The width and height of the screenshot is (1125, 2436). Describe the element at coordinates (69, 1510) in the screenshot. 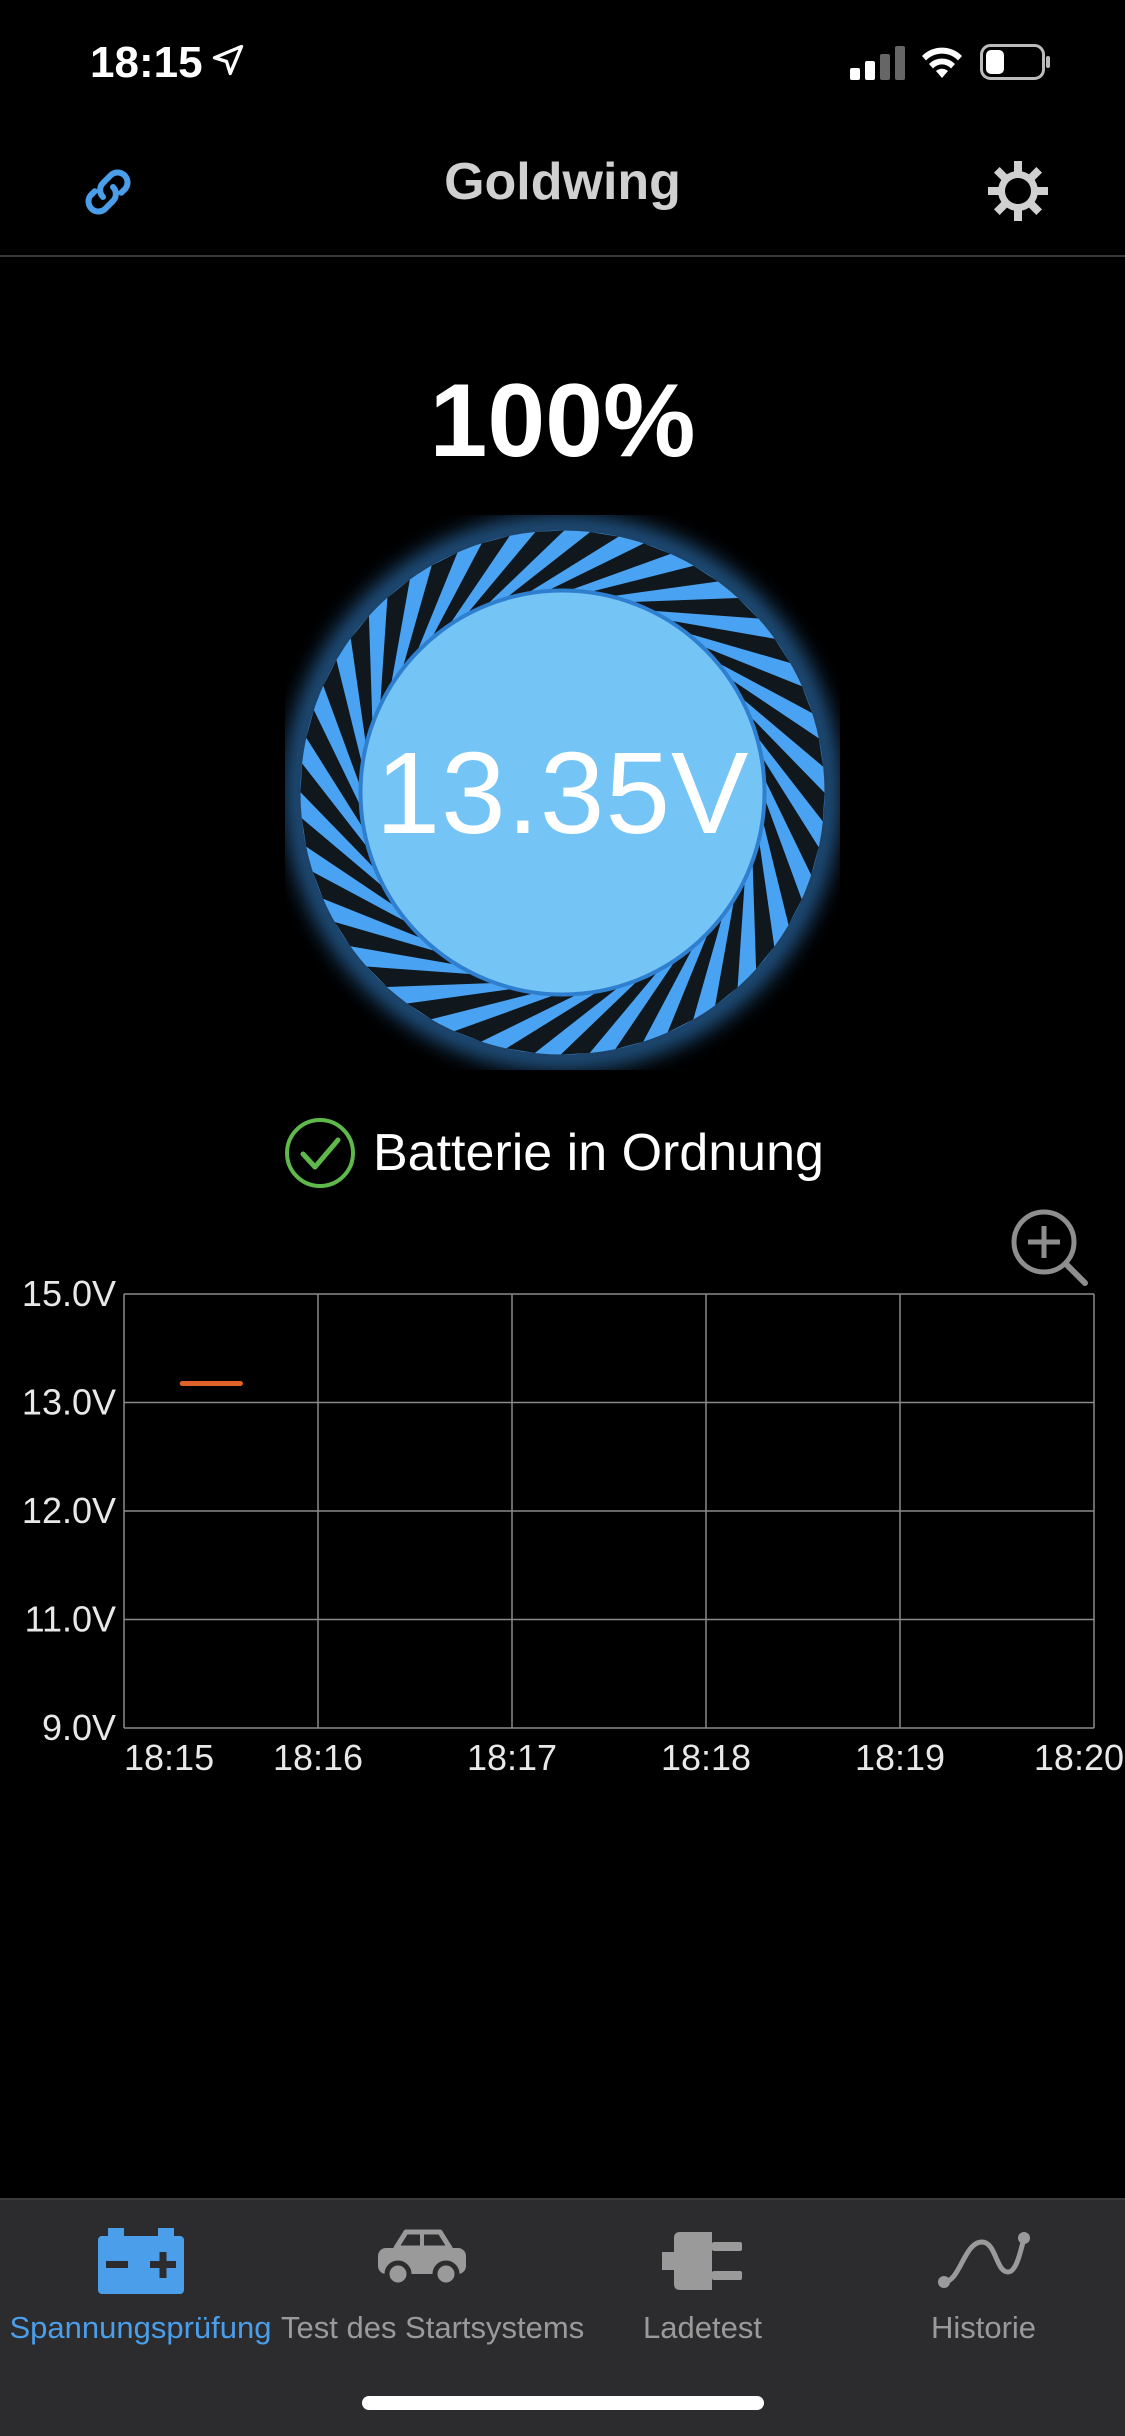

I see `y-tick-label: 12.0V` at that location.